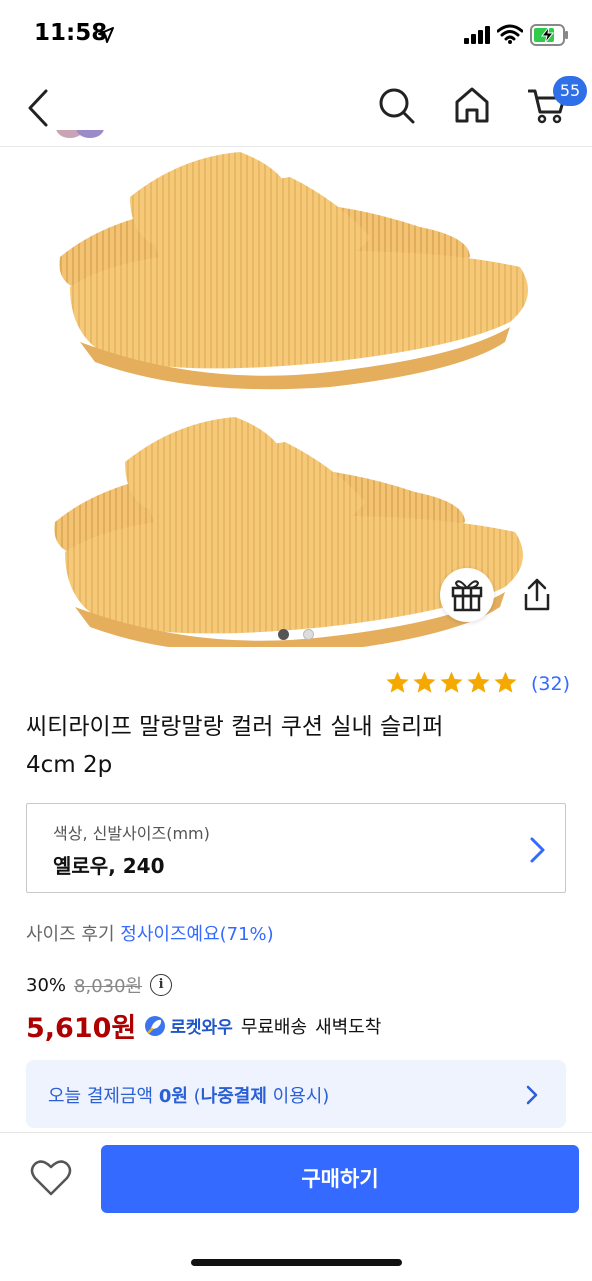  Describe the element at coordinates (173, 1096) in the screenshot. I see `pay-amount: 0원` at that location.